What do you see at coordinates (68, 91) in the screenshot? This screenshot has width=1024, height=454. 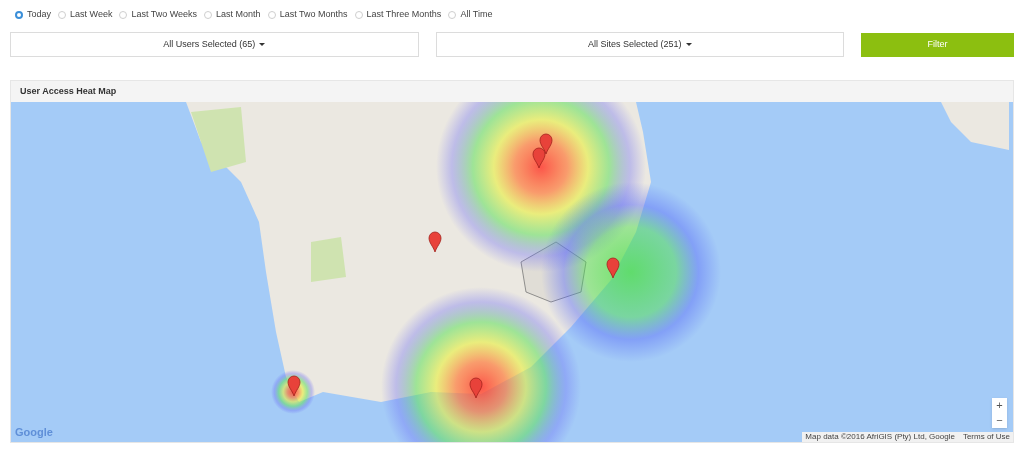 I see `panel-title: User Access Heat Map` at bounding box center [68, 91].